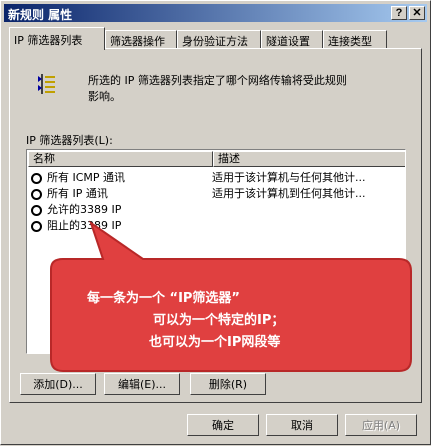  What do you see at coordinates (57, 38) in the screenshot?
I see `tab-ip-filter-list: IP 筛选器列表` at bounding box center [57, 38].